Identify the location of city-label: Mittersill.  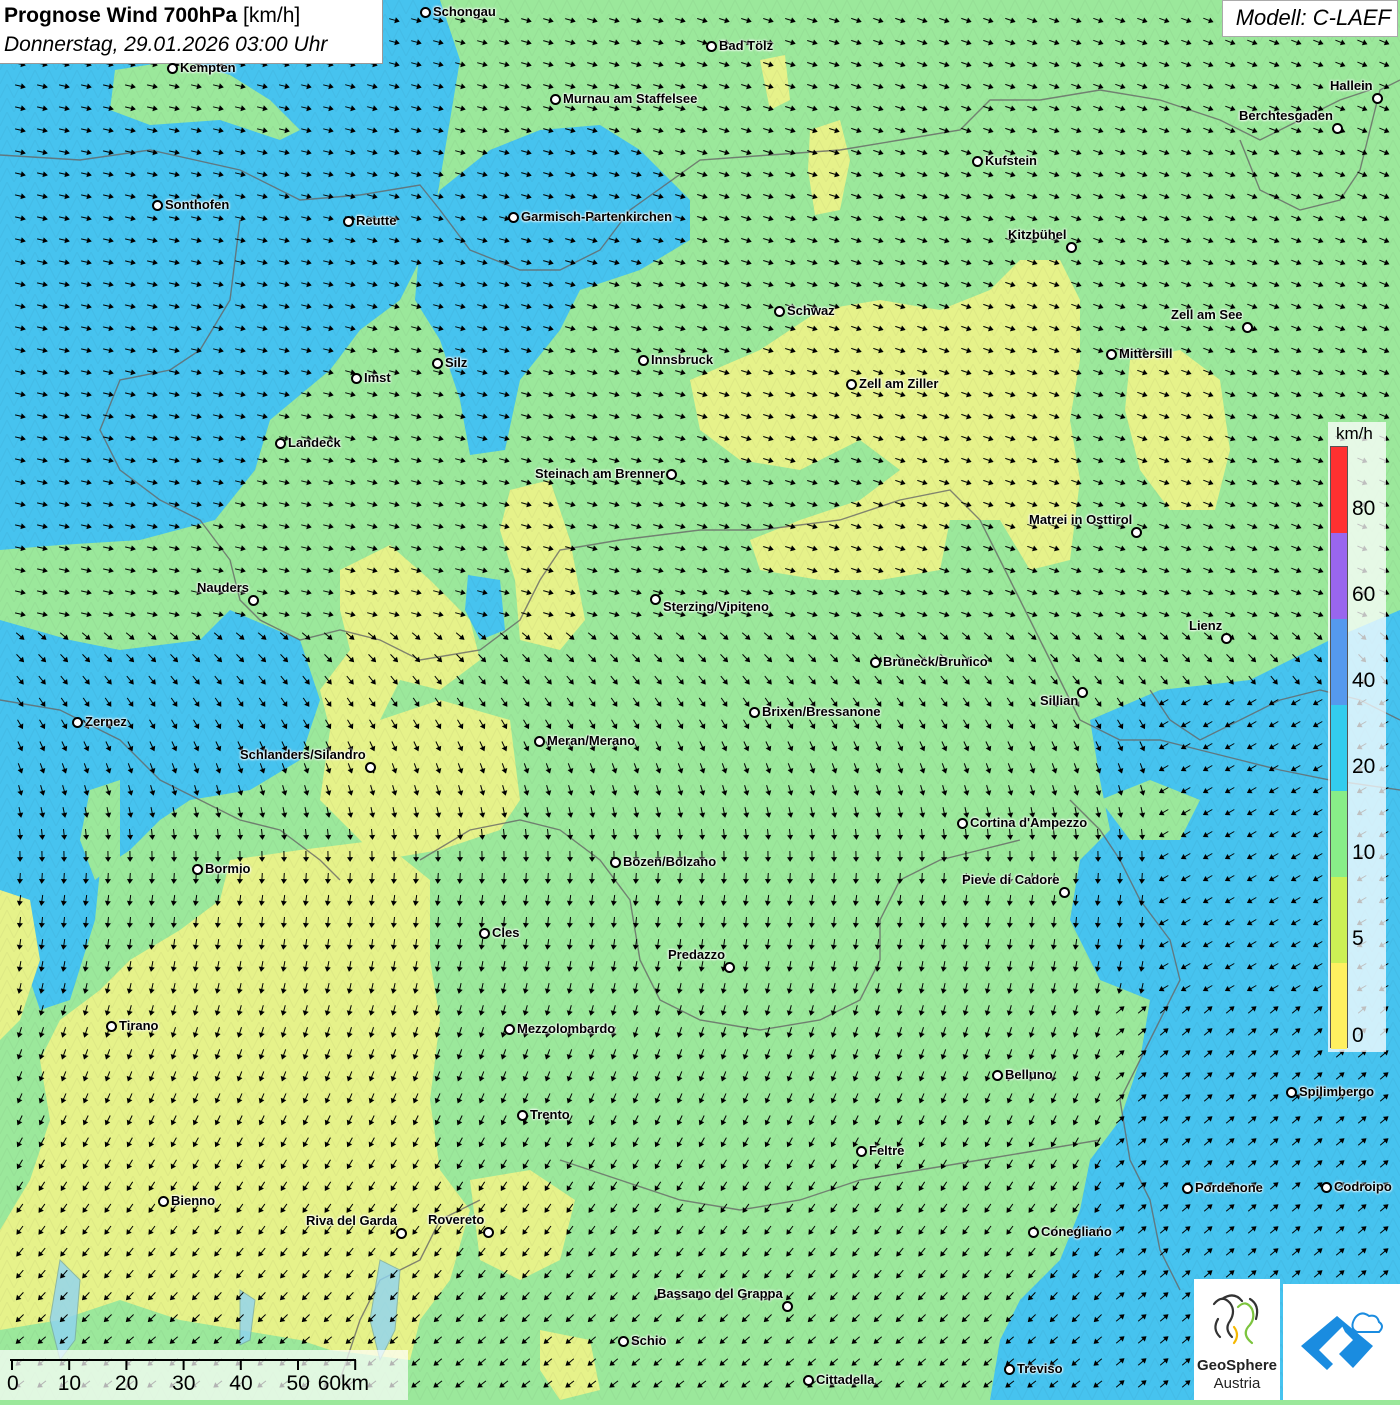
(1145, 353).